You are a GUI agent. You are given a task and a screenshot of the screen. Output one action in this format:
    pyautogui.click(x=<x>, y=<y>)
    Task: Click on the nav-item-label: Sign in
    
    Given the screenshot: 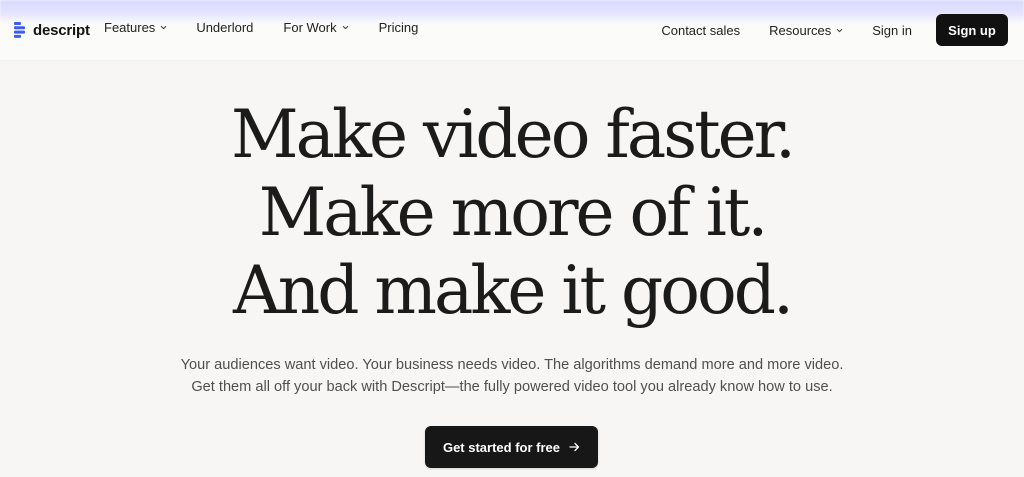 What is the action you would take?
    pyautogui.click(x=892, y=30)
    